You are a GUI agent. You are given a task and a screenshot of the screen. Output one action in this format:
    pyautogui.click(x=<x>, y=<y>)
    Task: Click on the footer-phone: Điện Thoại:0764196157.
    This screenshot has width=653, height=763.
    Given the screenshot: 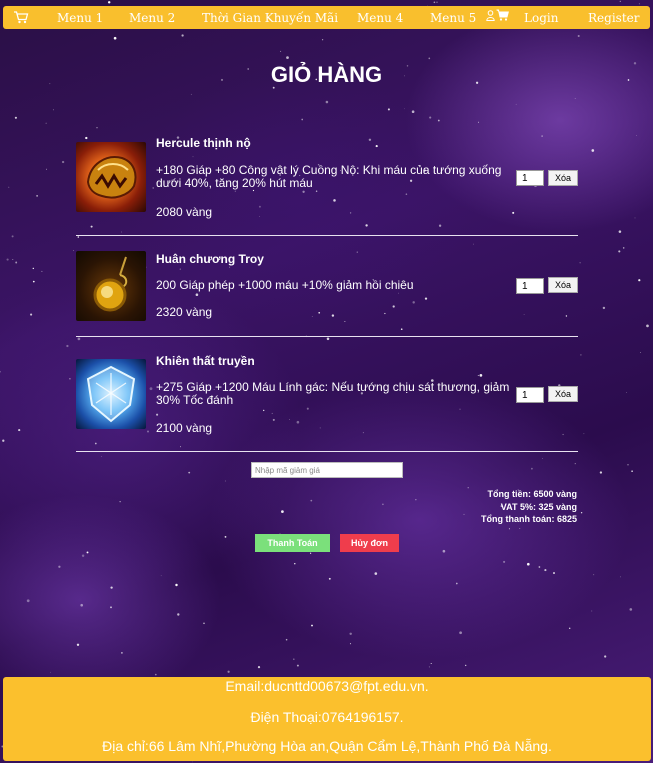 What is the action you would take?
    pyautogui.click(x=327, y=717)
    